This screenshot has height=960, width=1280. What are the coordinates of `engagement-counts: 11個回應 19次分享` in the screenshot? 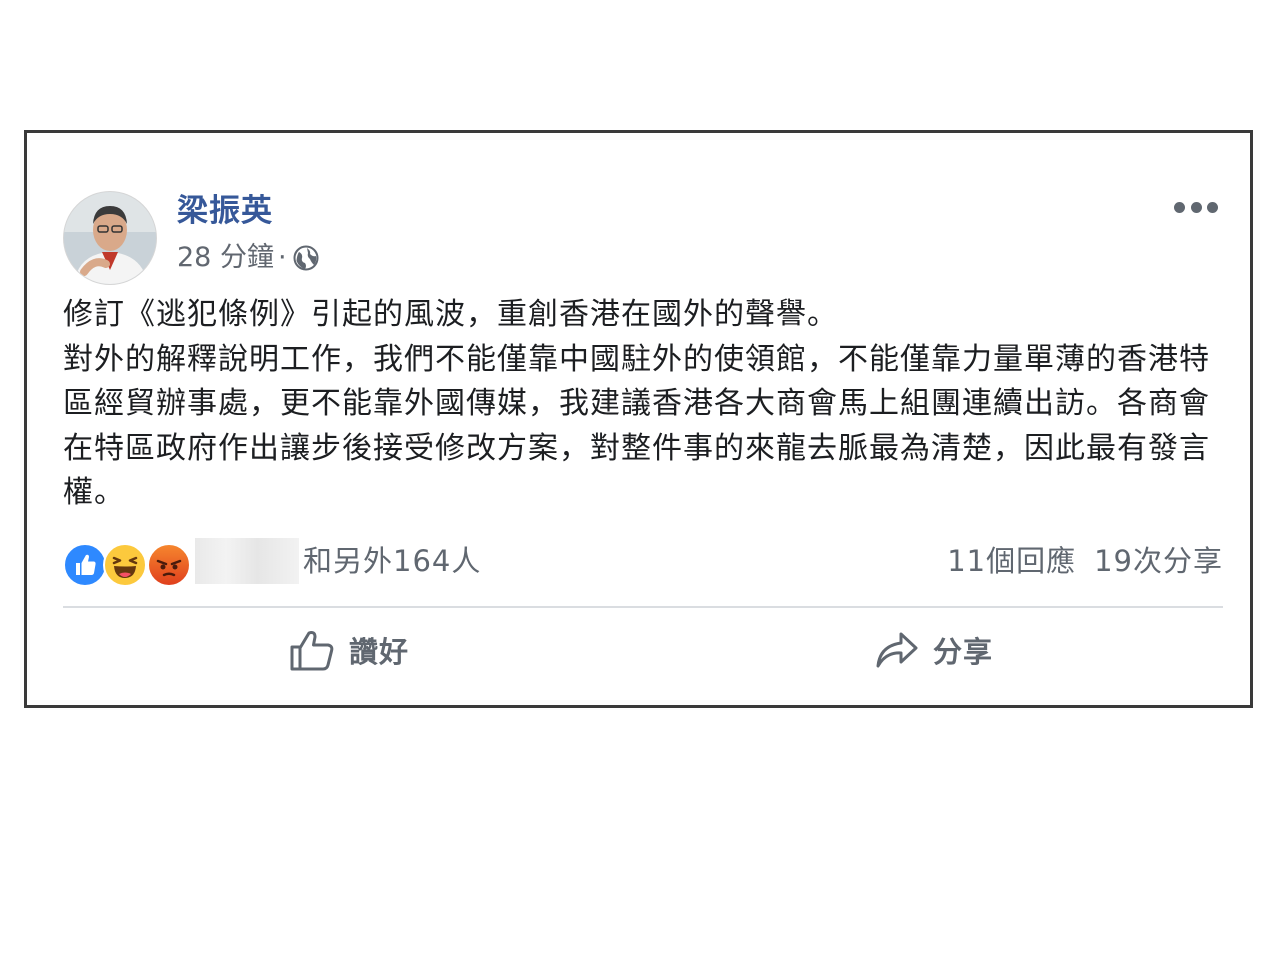 It's located at (1085, 561).